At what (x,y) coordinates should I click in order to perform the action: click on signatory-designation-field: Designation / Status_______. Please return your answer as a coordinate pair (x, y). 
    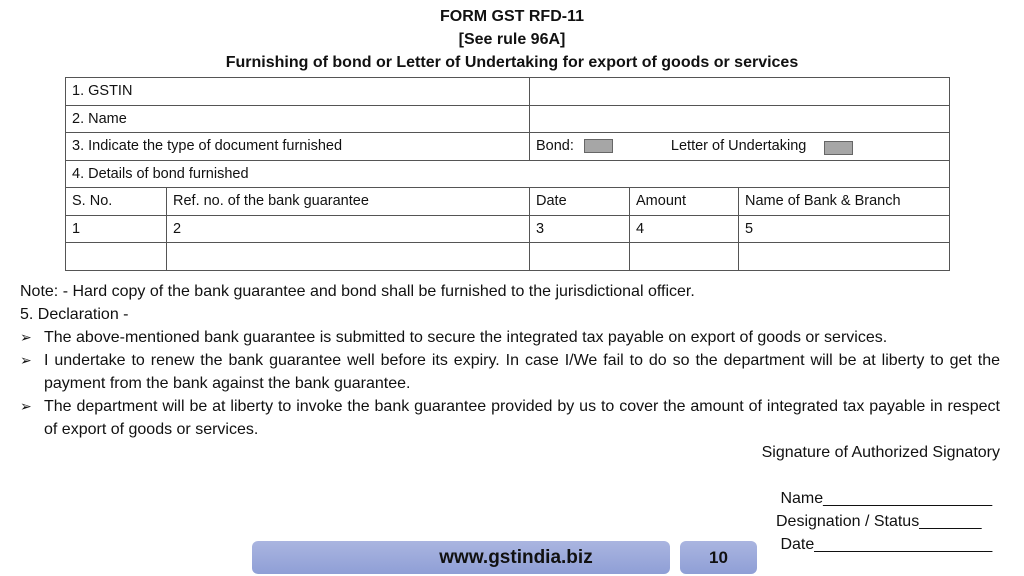
    Looking at the image, I should click on (884, 521).